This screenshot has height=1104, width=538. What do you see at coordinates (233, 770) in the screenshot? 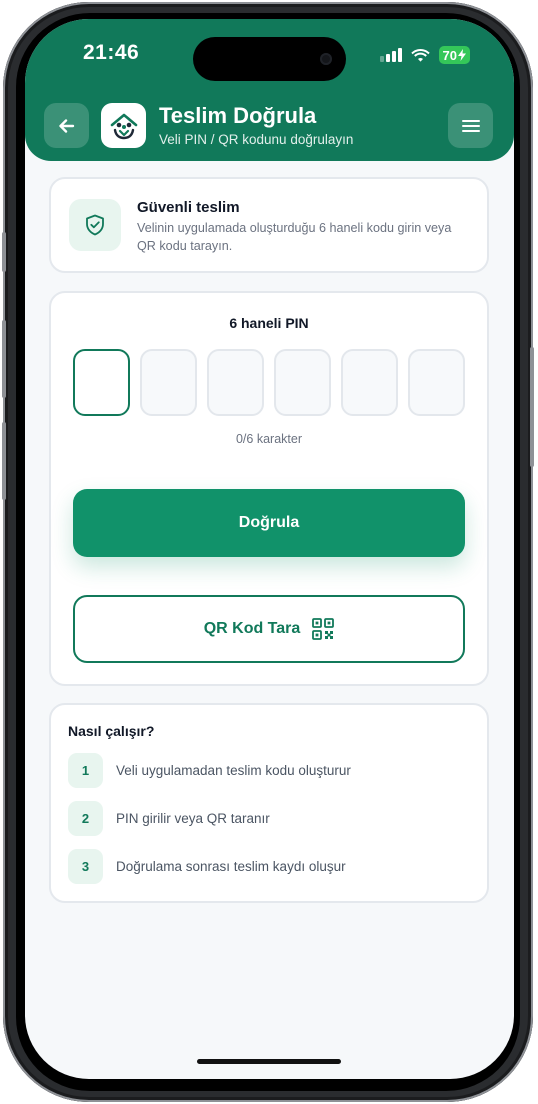
I see `step-text: Veli uygulamadan teslim kodu oluşturur` at bounding box center [233, 770].